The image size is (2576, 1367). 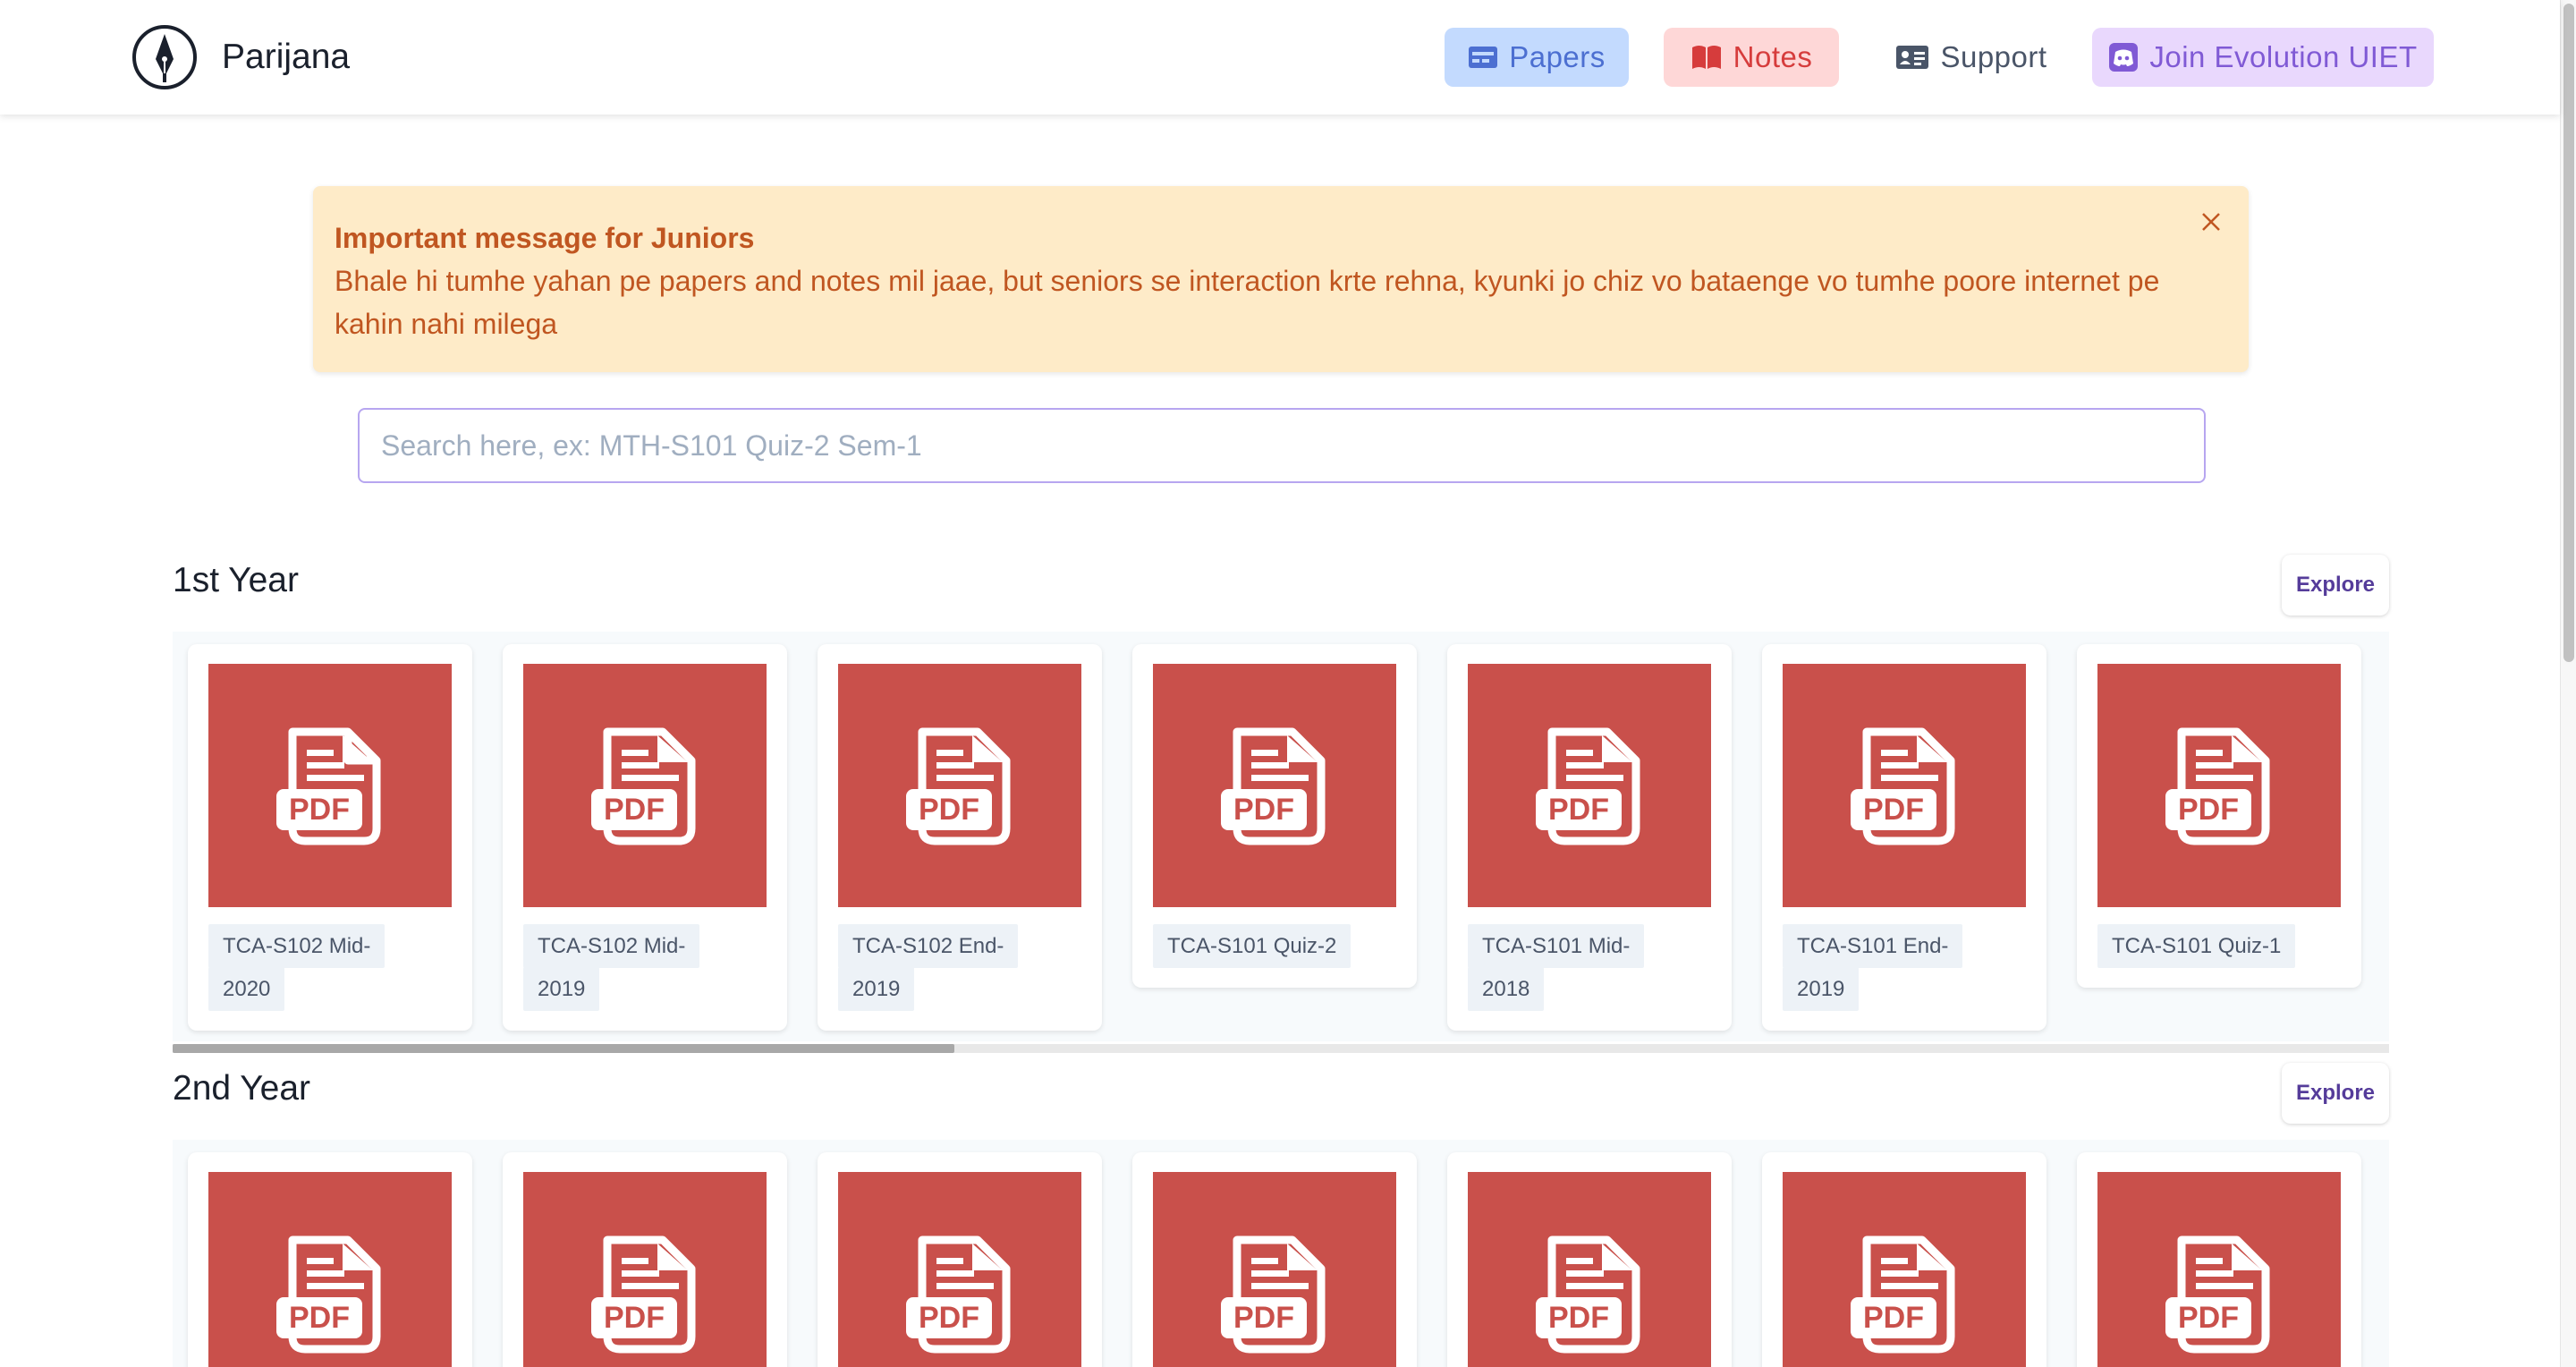 What do you see at coordinates (242, 1089) in the screenshot?
I see `section-title-2nd-year: 2nd Year` at bounding box center [242, 1089].